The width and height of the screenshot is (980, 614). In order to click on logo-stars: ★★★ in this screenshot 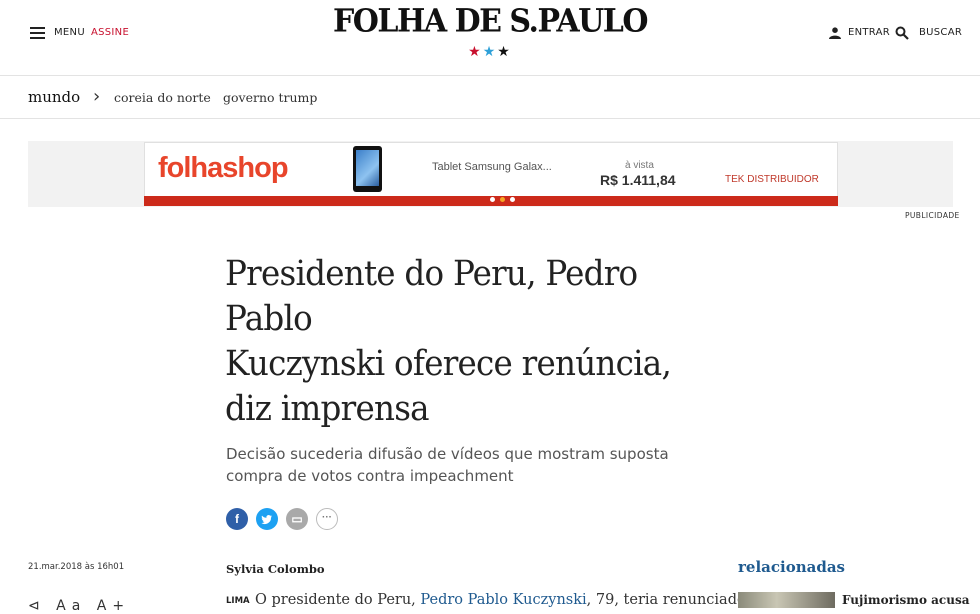, I will do `click(490, 52)`.